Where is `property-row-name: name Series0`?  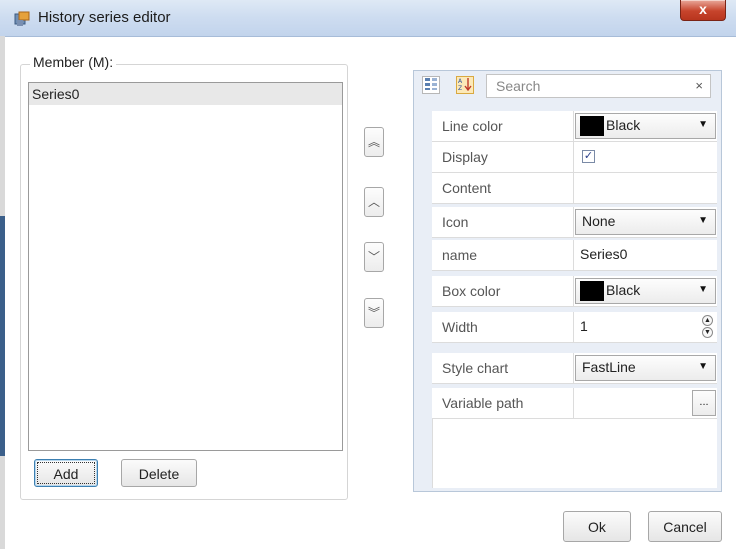 property-row-name: name Series0 is located at coordinates (574, 255).